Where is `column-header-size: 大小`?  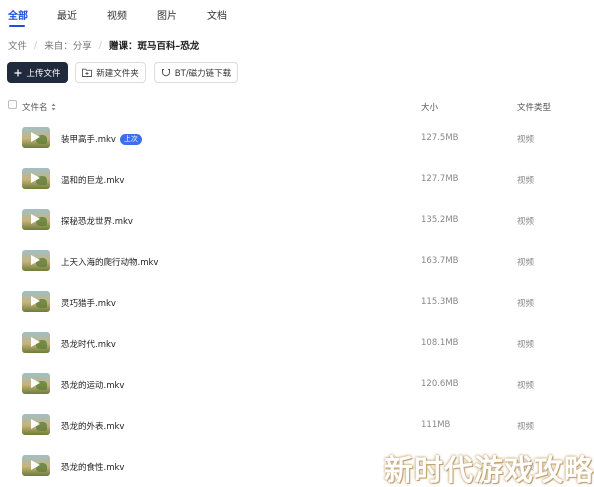 column-header-size: 大小 is located at coordinates (429, 107).